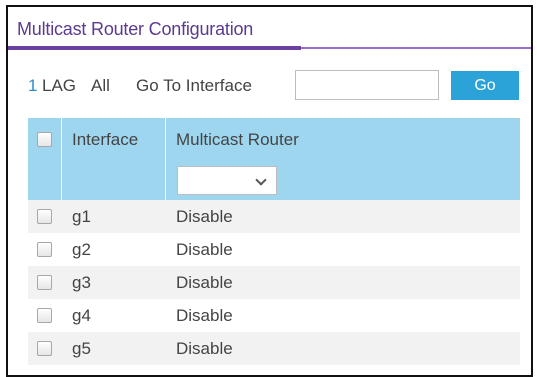  I want to click on all-link: All, so click(100, 86).